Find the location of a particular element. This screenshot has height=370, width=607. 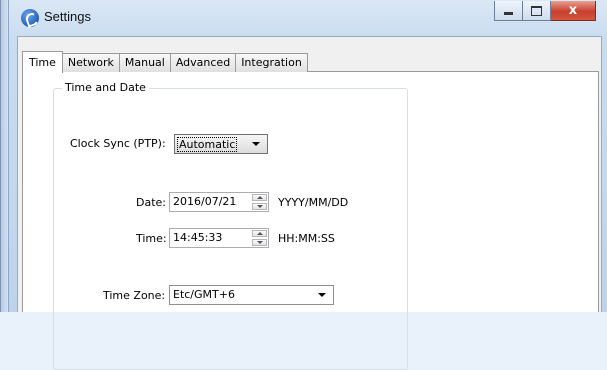

tab-integration: Integration is located at coordinates (271, 62).